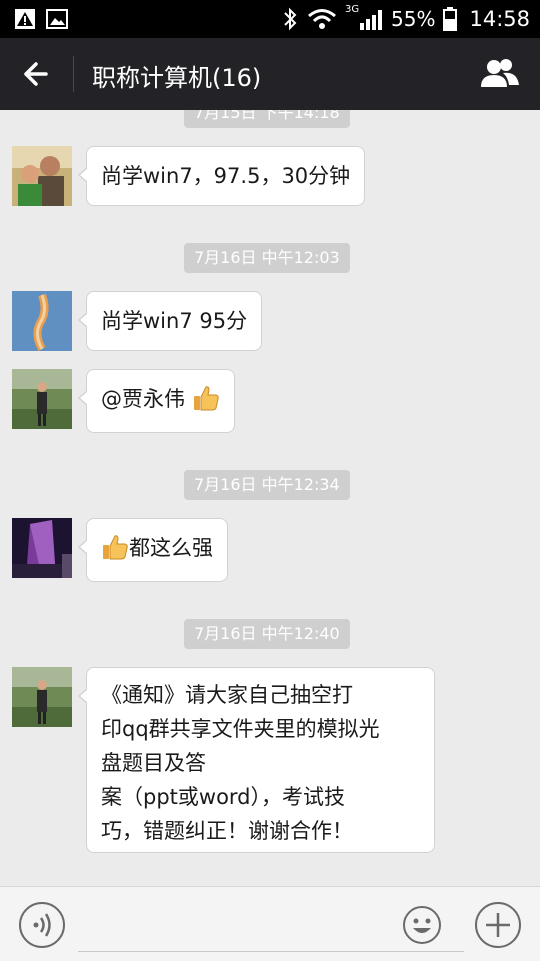  I want to click on battery-icon, so click(450, 19).